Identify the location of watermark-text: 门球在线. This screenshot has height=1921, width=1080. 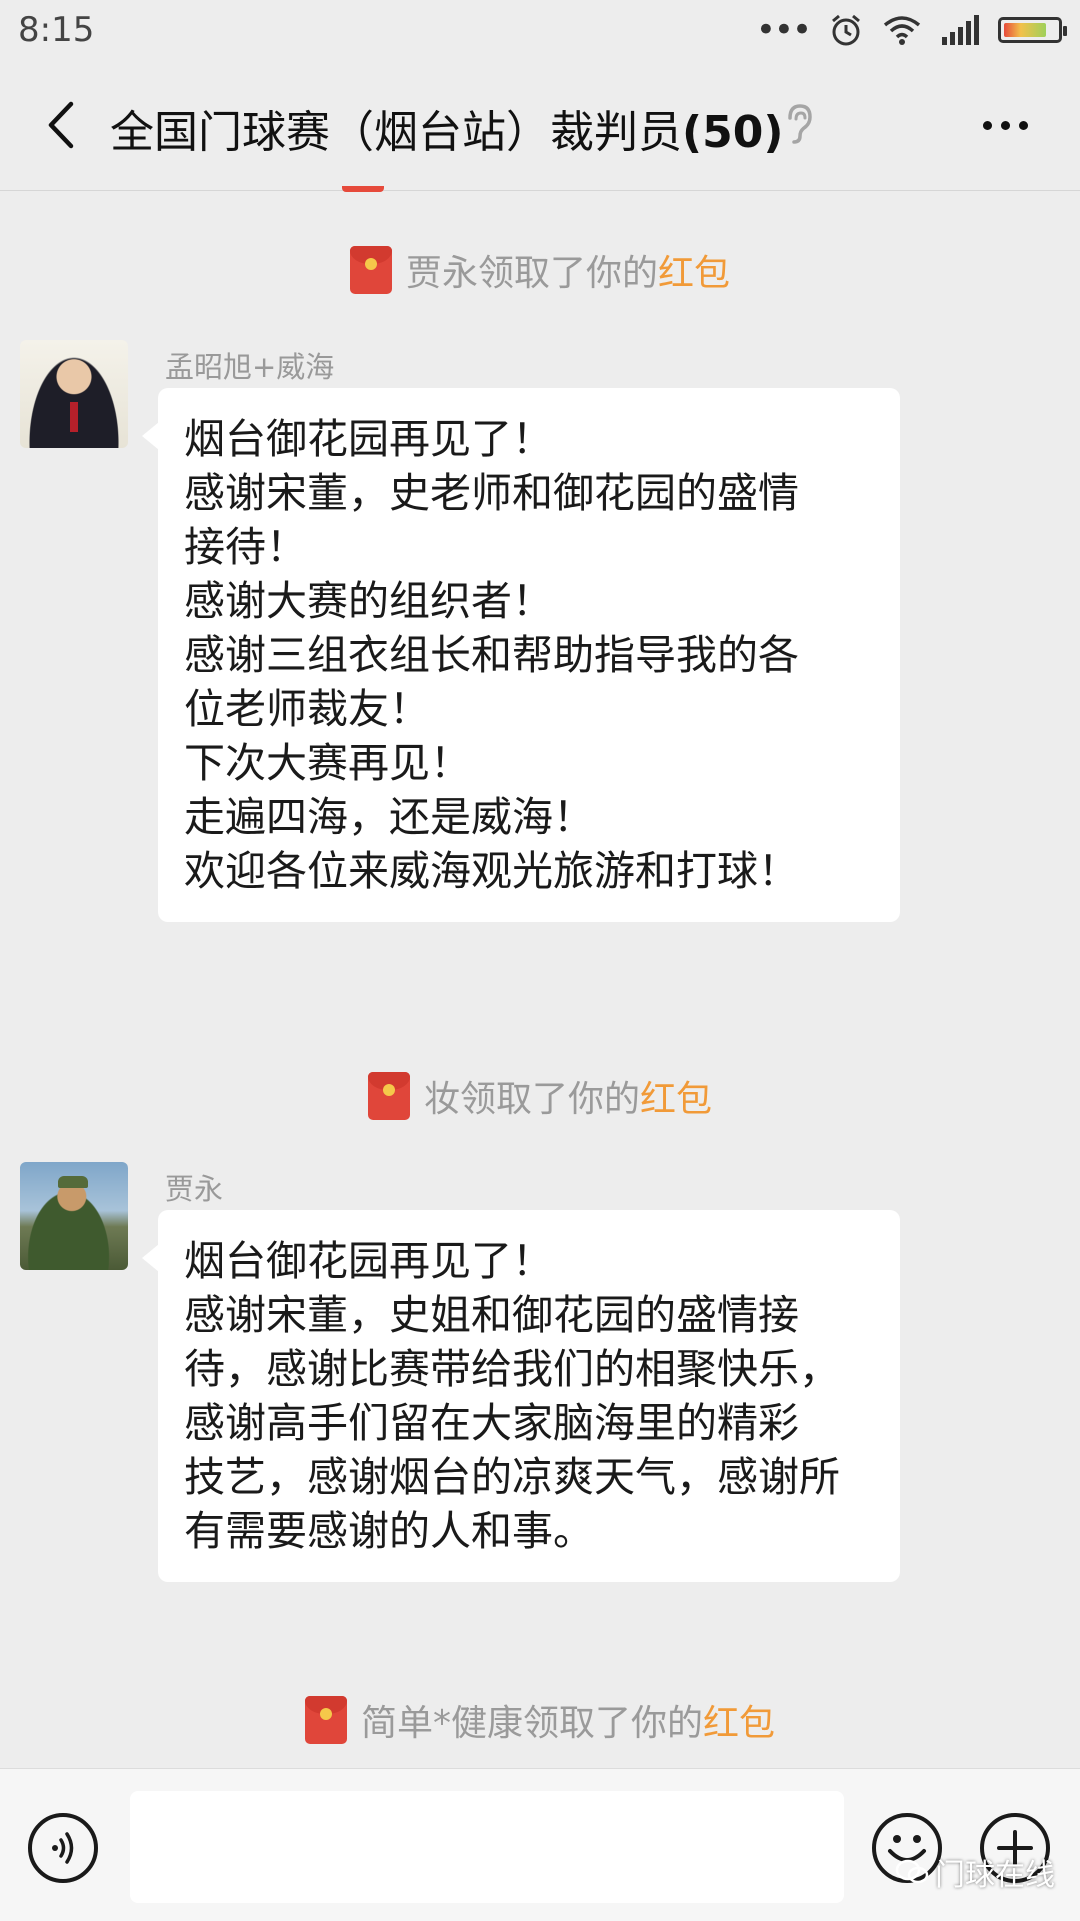
(995, 1875).